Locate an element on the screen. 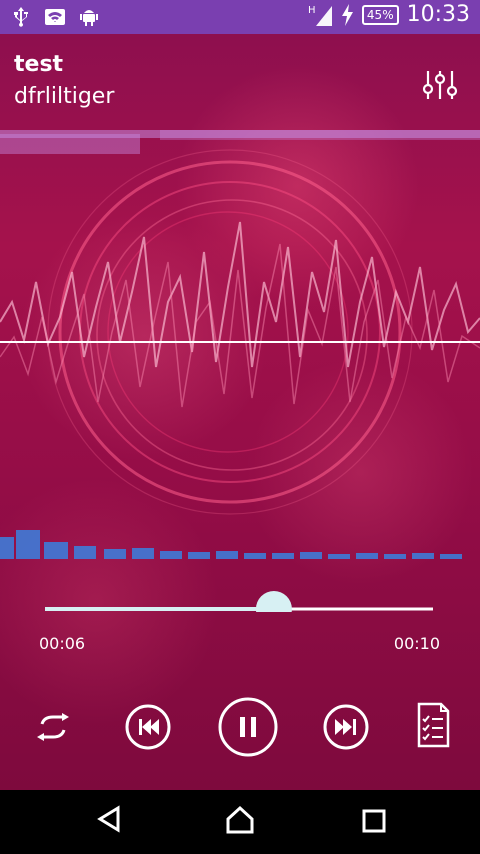  current-time: 00:06 is located at coordinates (62, 643).